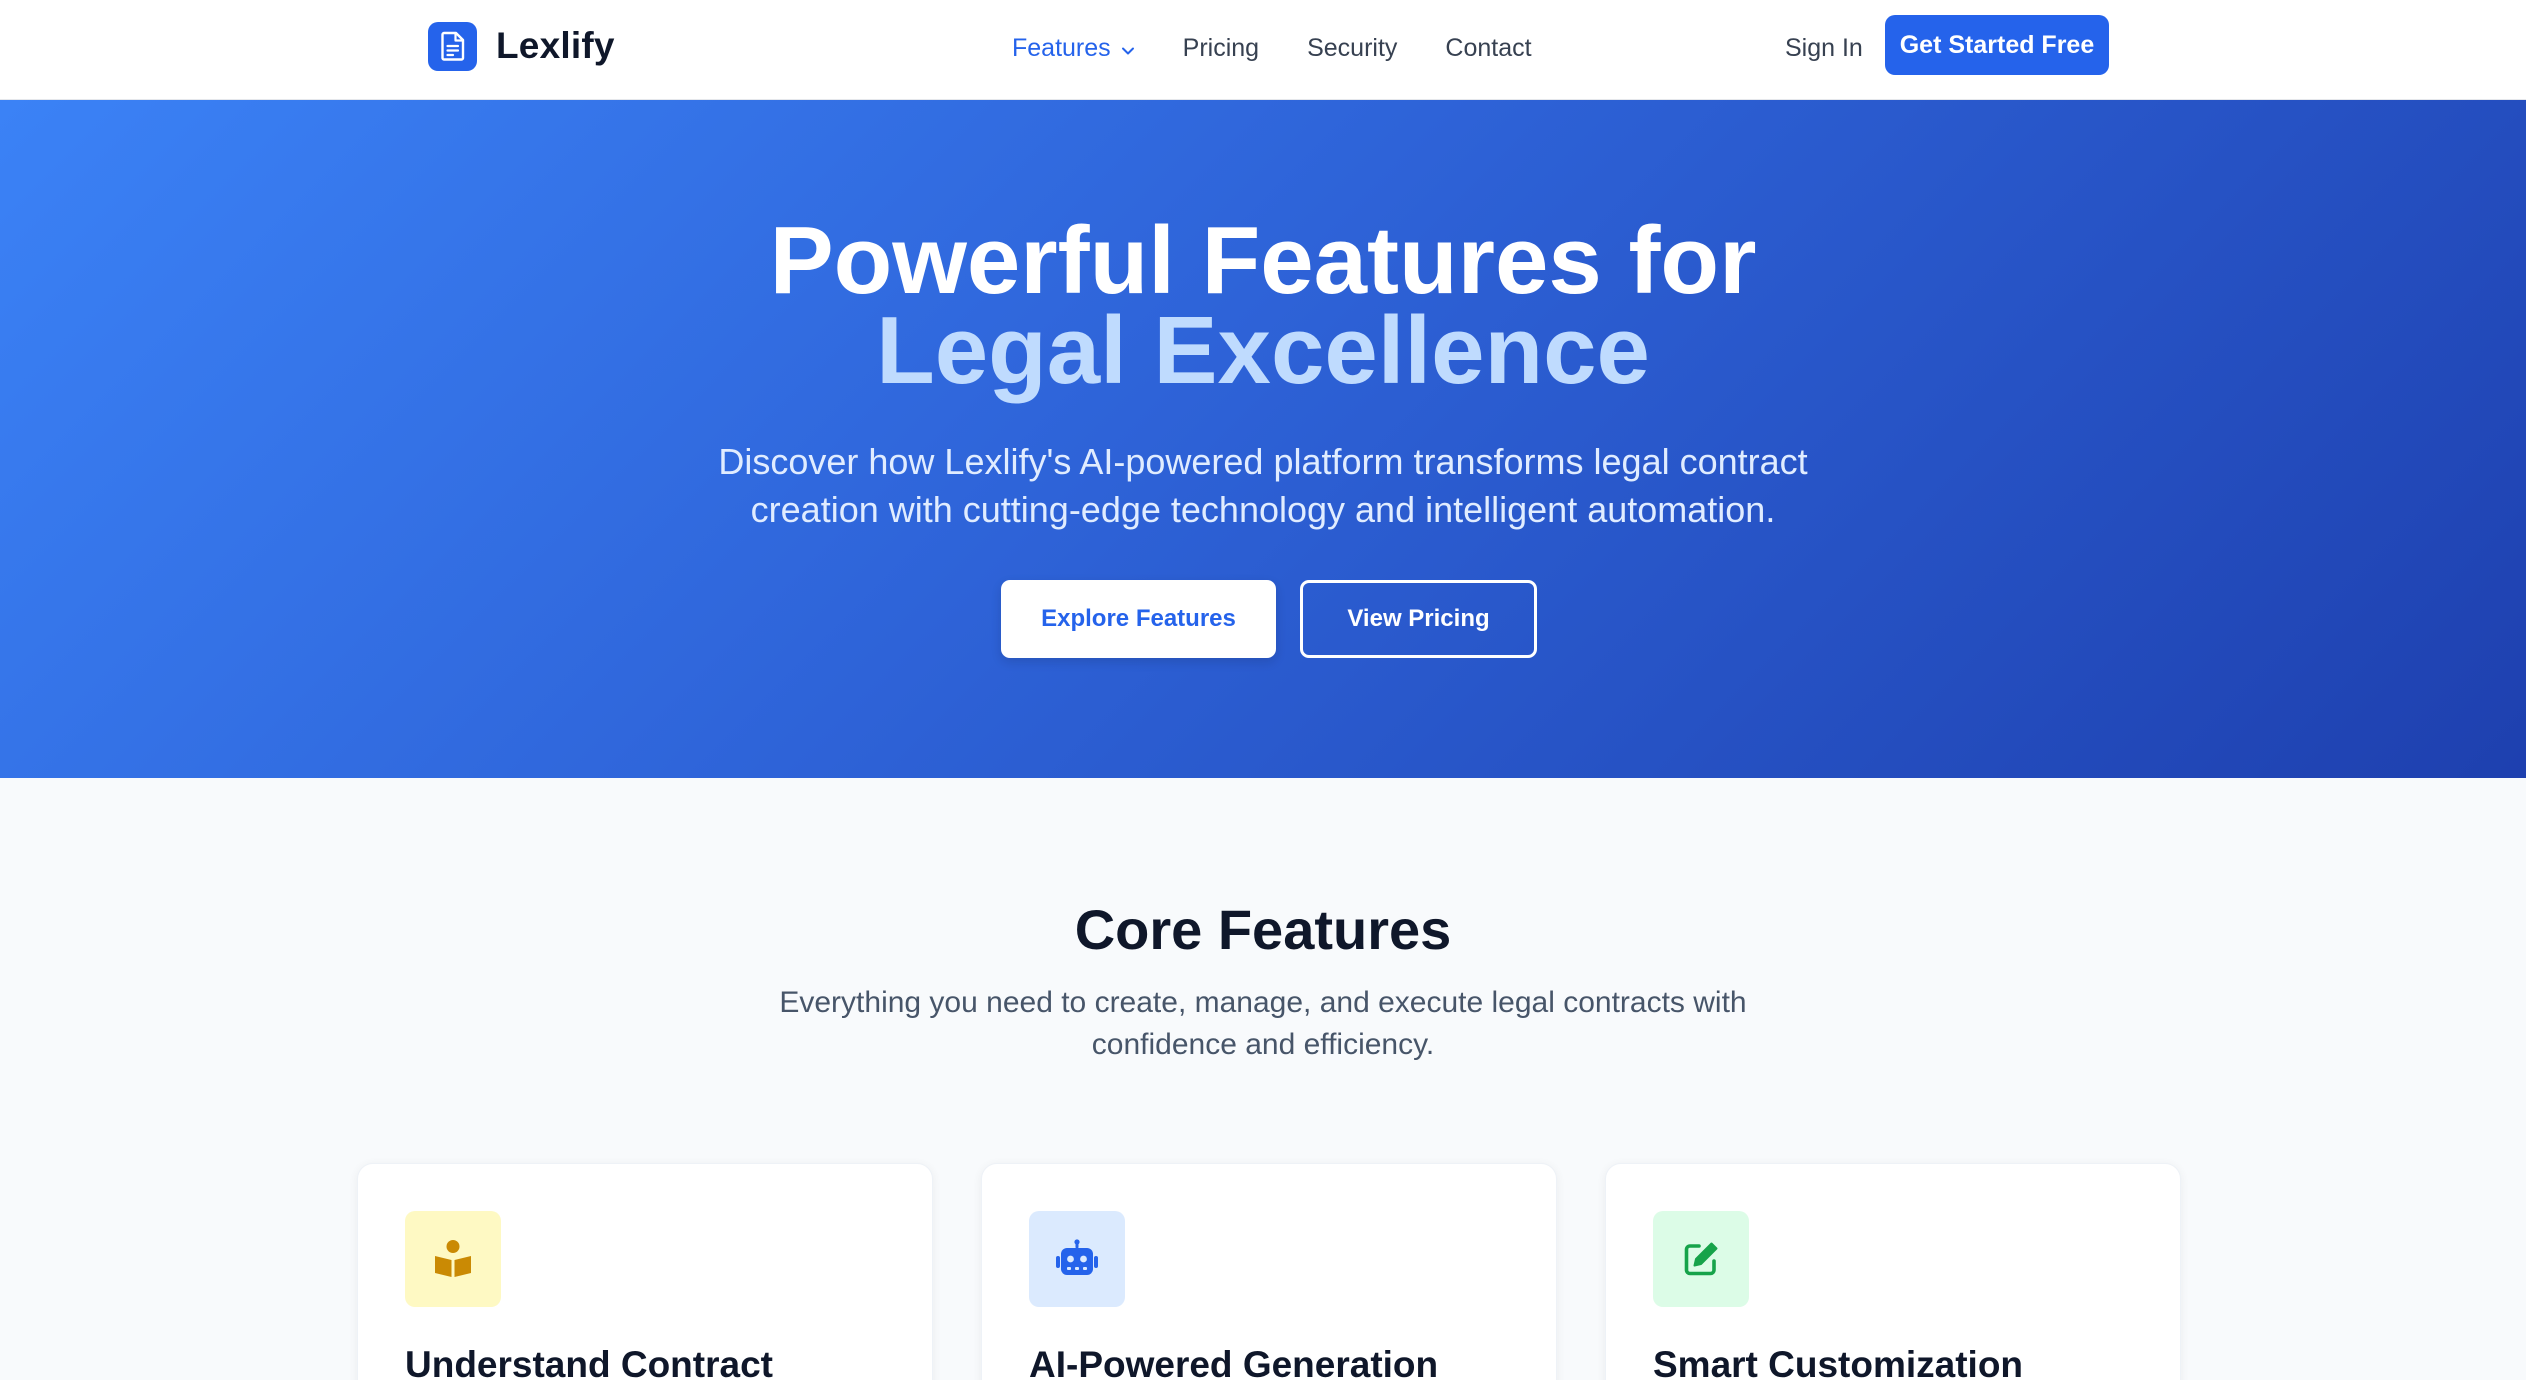 The image size is (2526, 1380). I want to click on nav-item-features: Features, so click(1073, 48).